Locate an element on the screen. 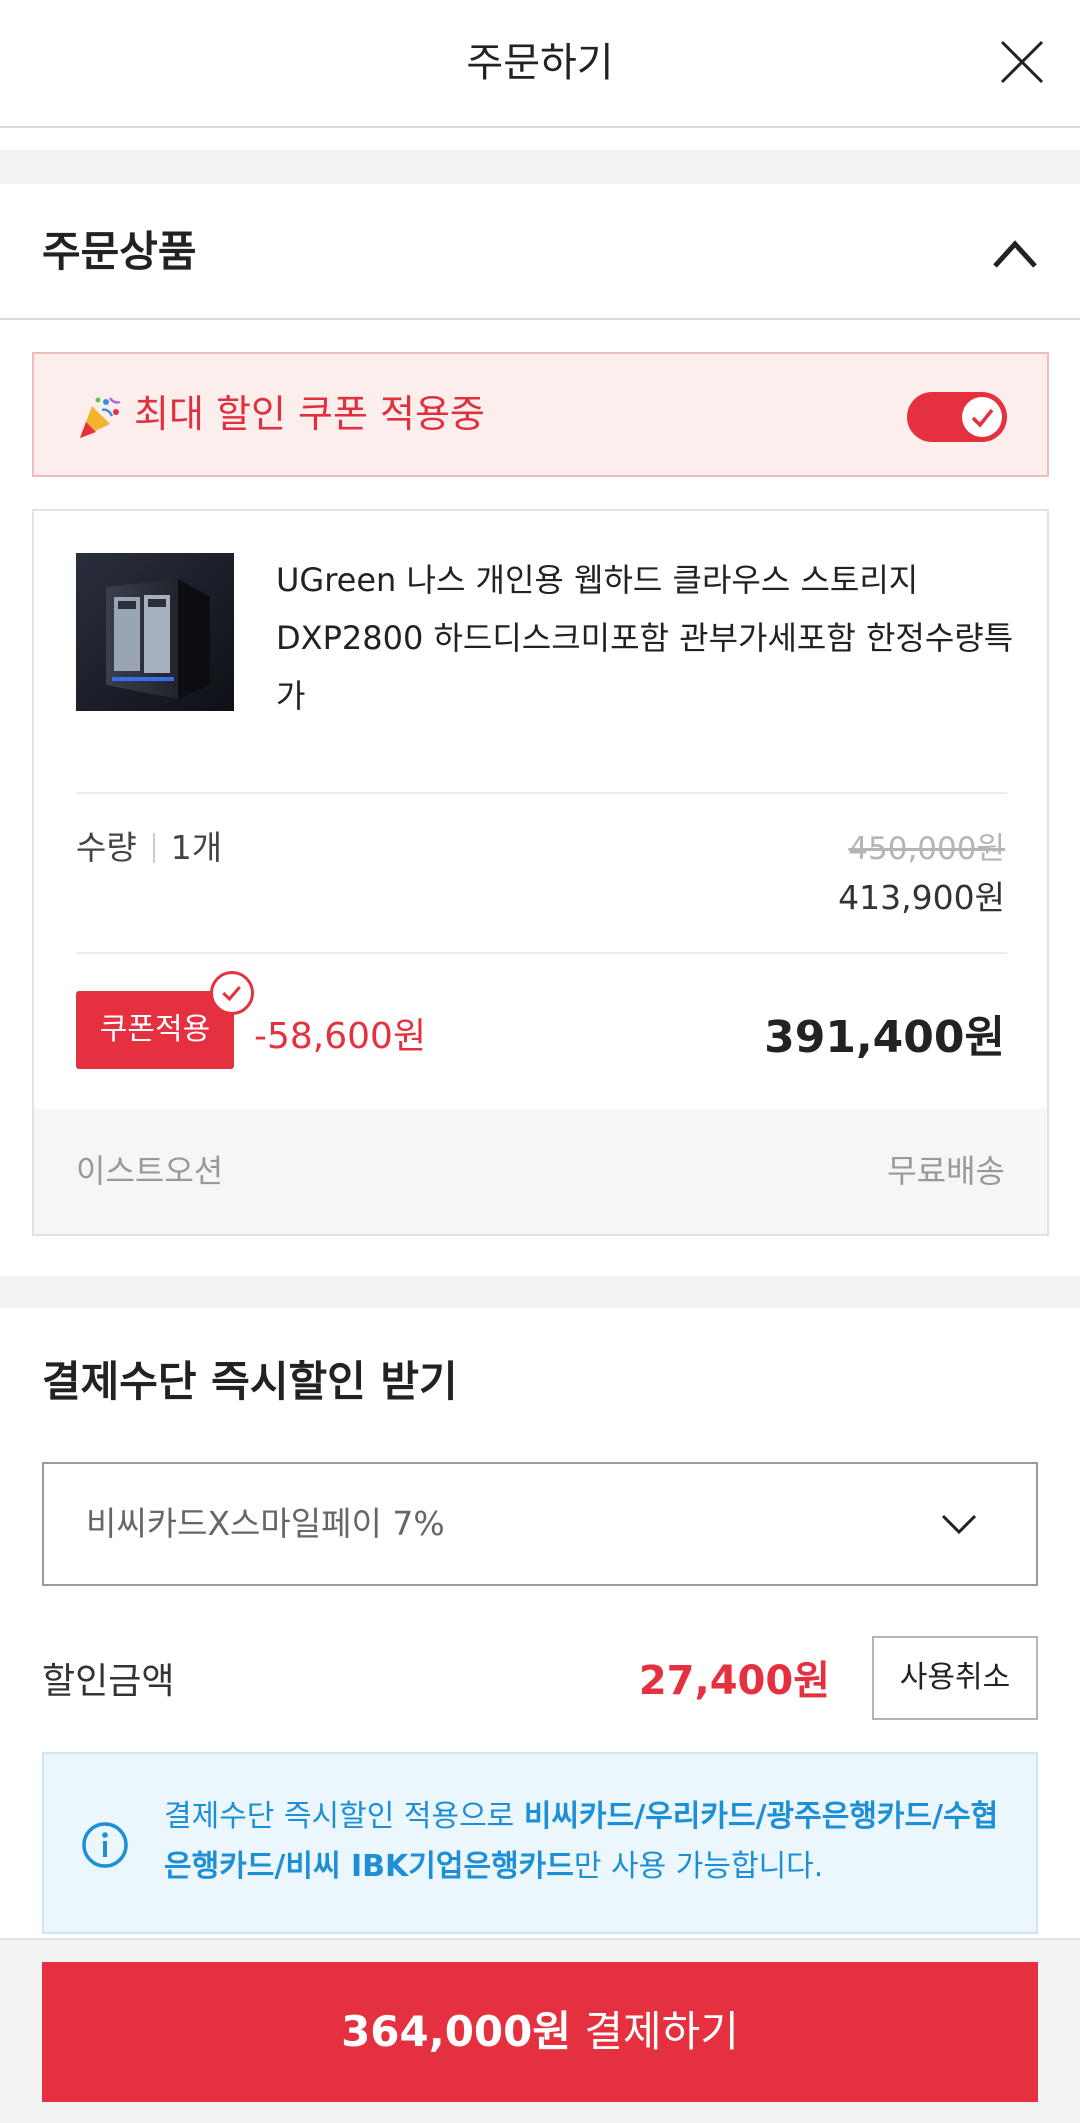 The width and height of the screenshot is (1080, 2123). checkout-label: 결제하기 is located at coordinates (655, 2031).